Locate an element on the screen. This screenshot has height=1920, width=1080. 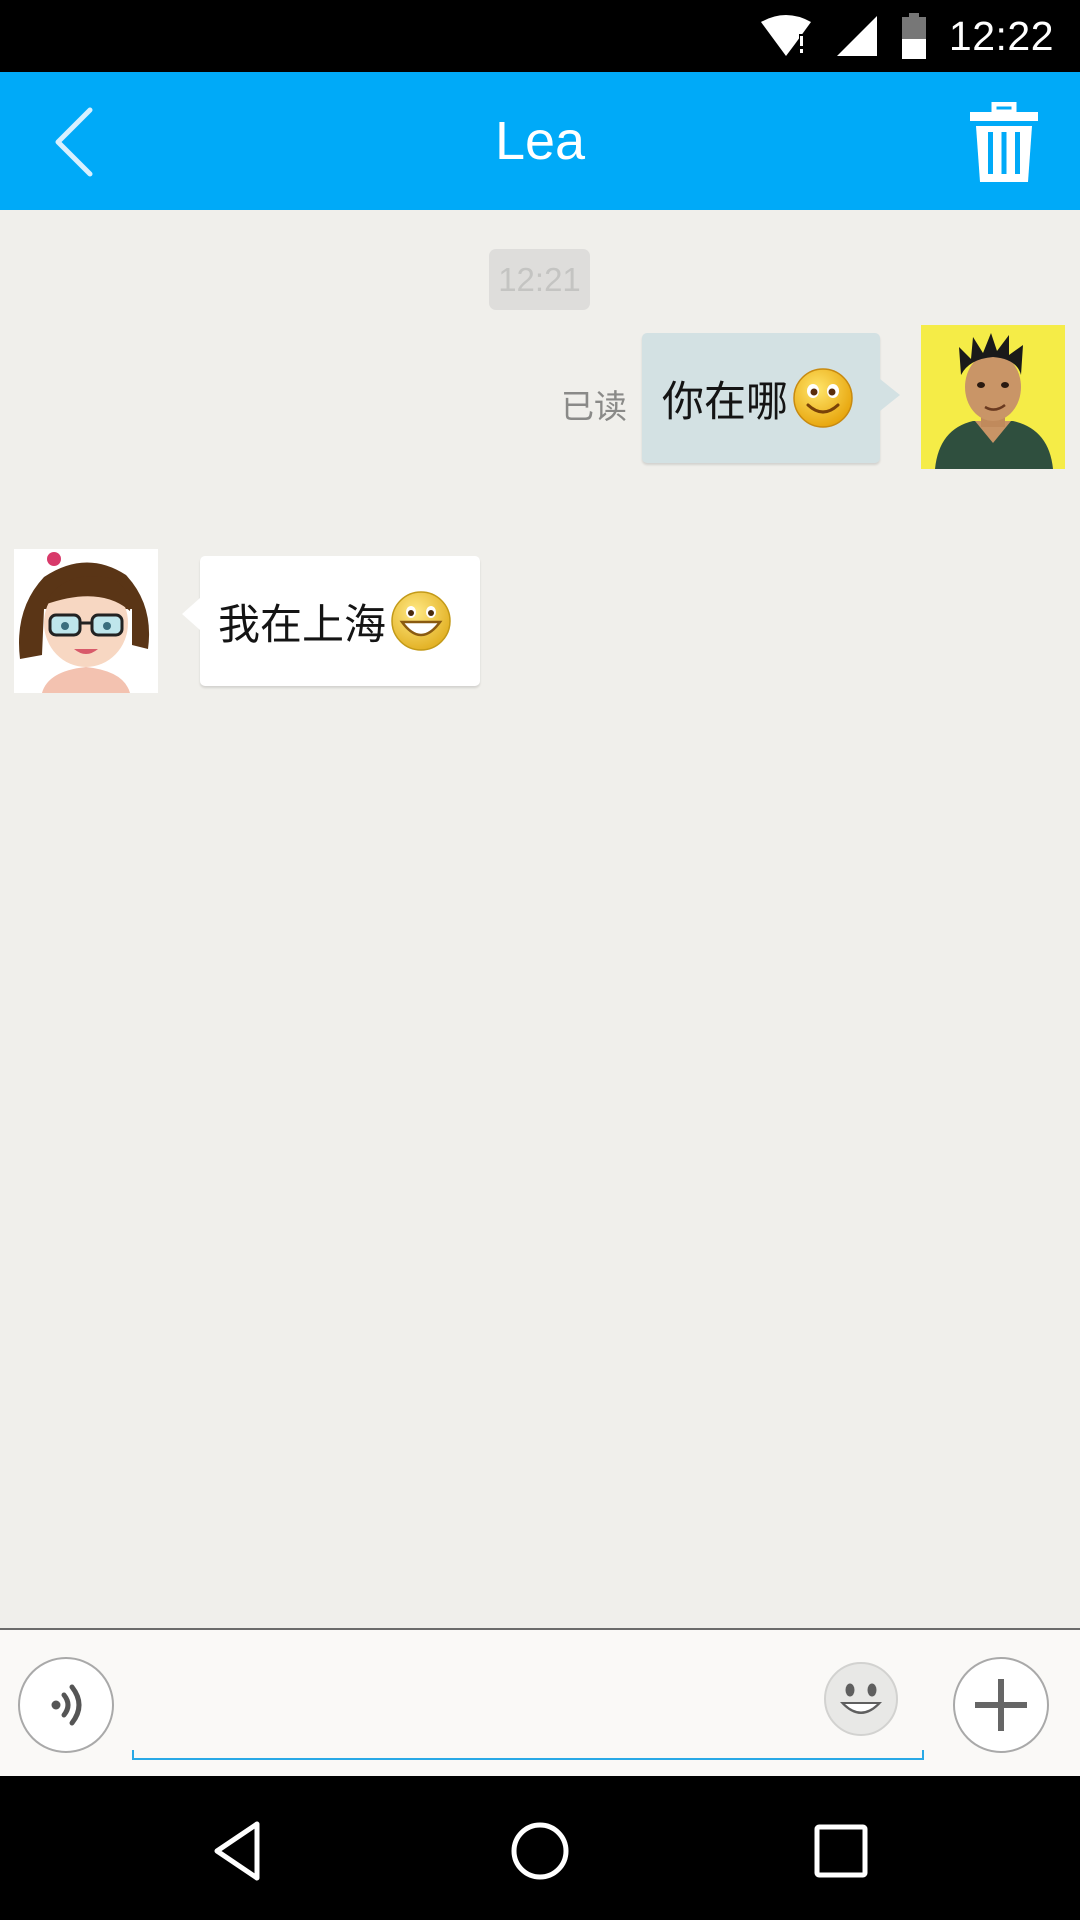
voice-icon is located at coordinates (66, 1705).